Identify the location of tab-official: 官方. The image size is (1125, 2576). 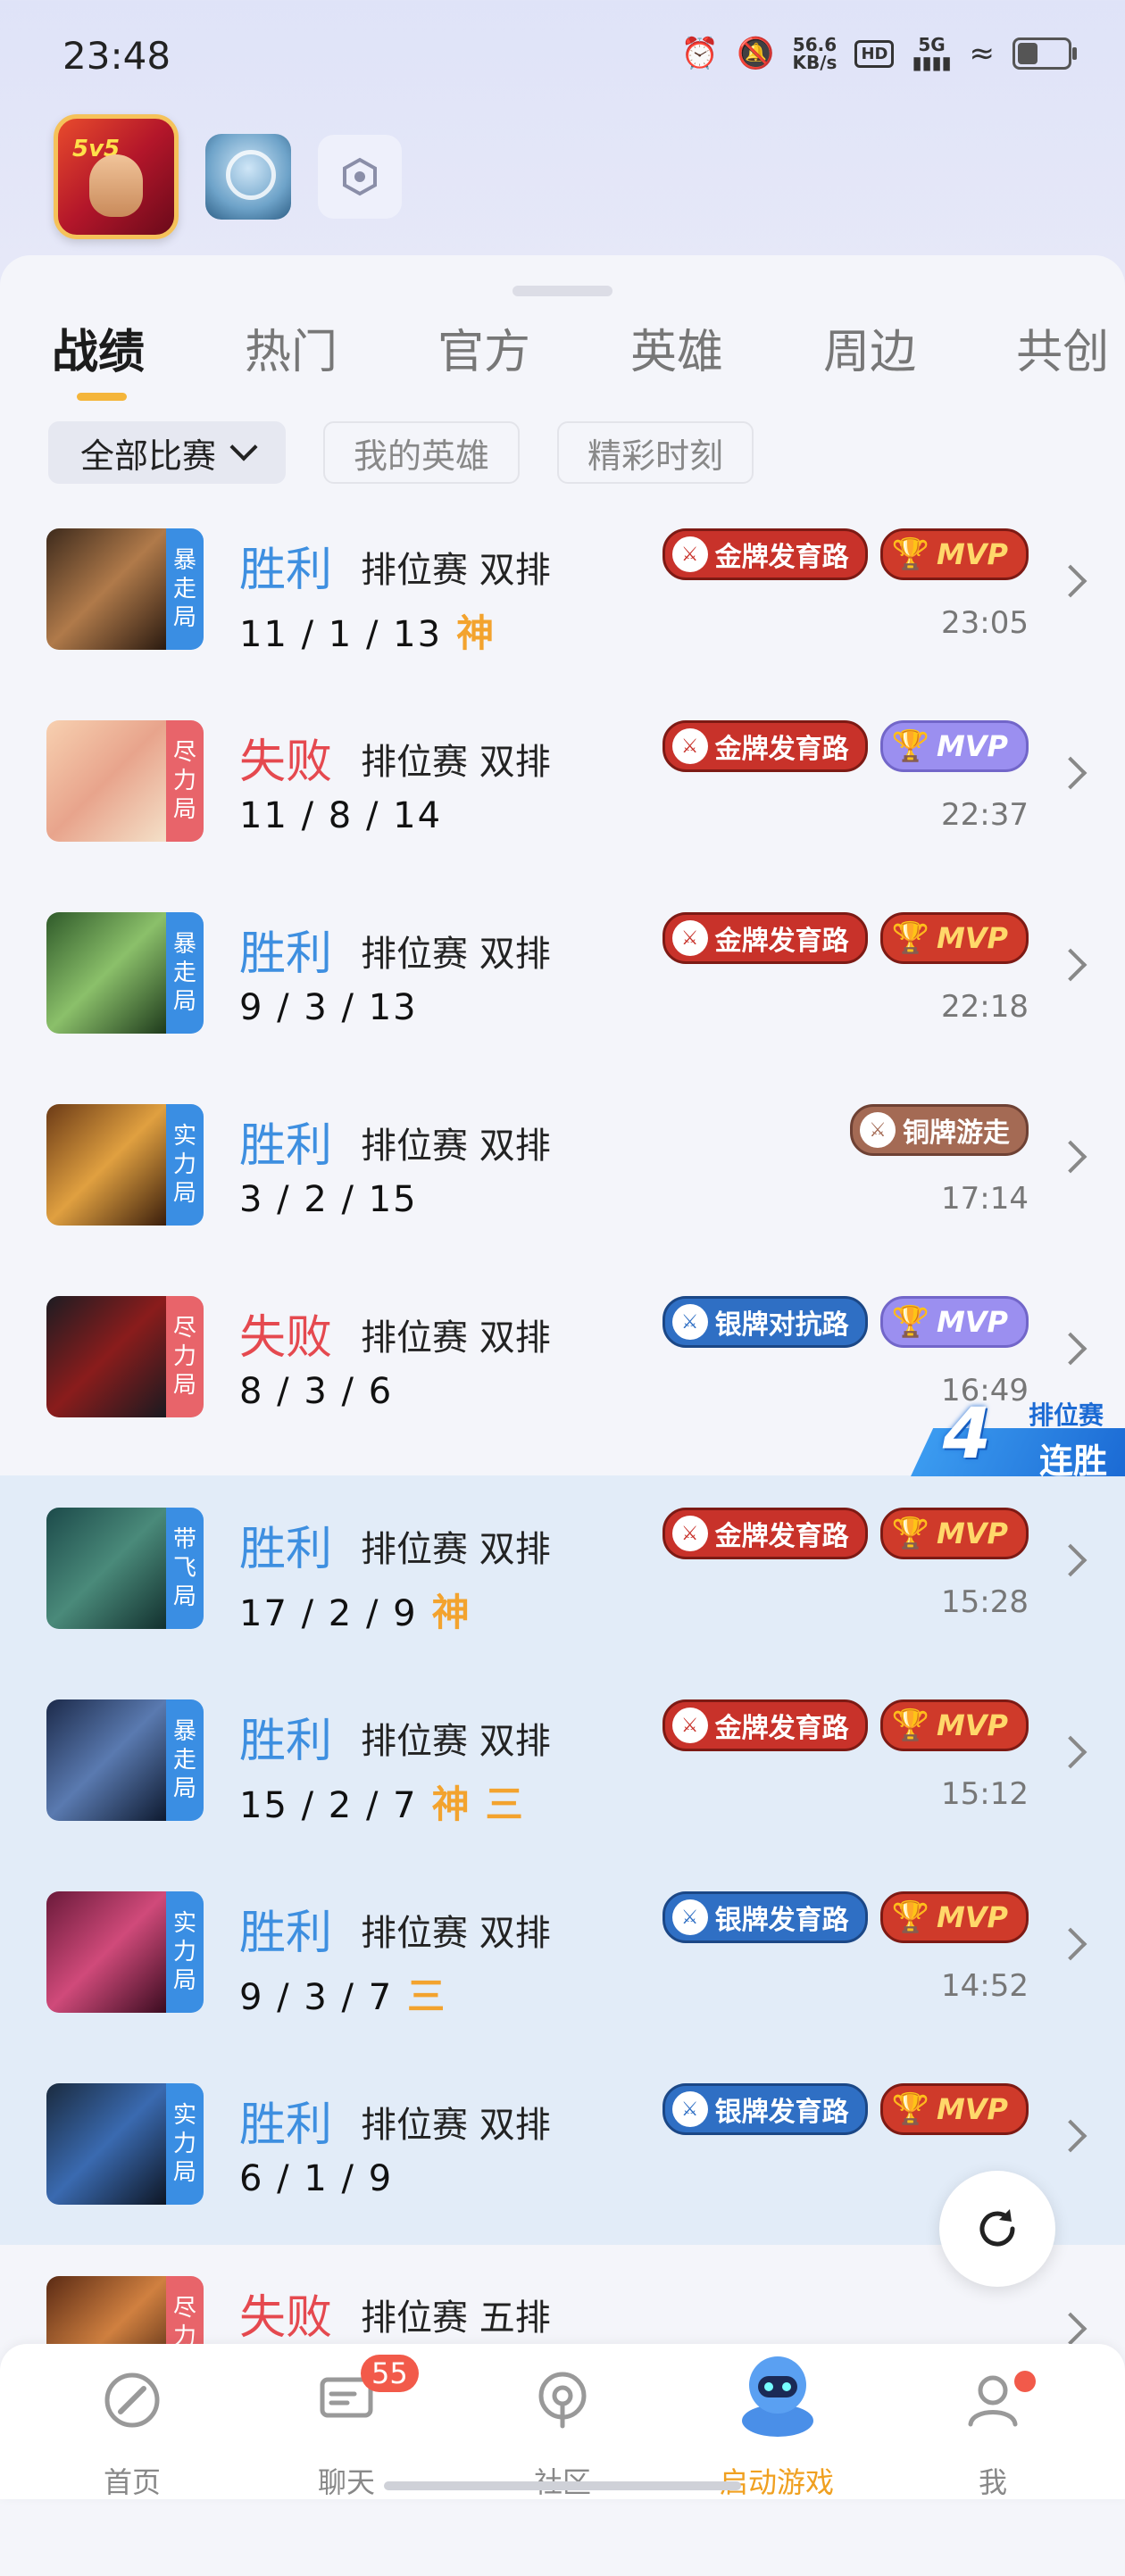
(484, 347).